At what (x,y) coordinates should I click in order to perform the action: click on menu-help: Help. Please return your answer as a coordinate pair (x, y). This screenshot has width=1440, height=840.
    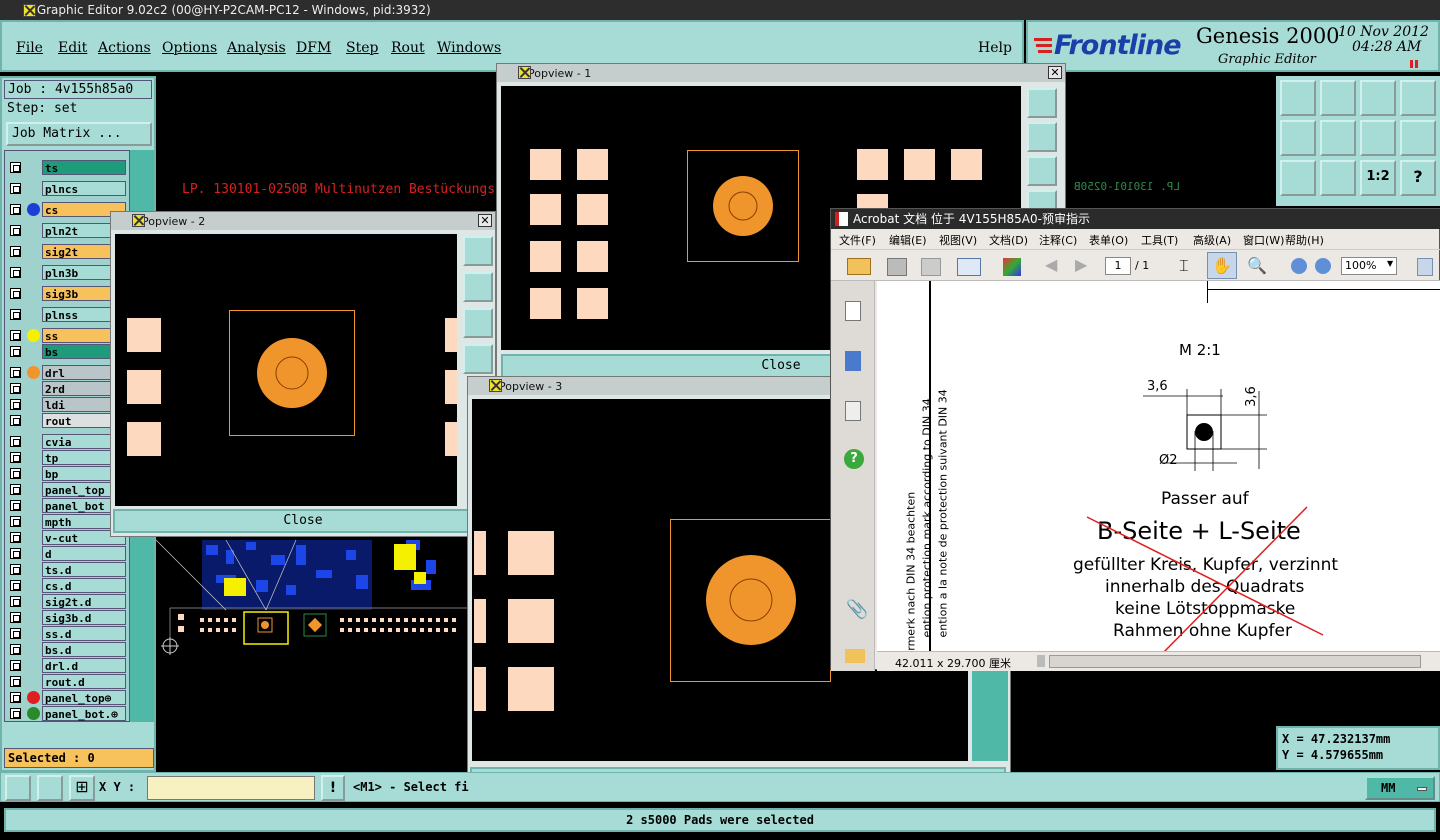
    Looking at the image, I should click on (995, 48).